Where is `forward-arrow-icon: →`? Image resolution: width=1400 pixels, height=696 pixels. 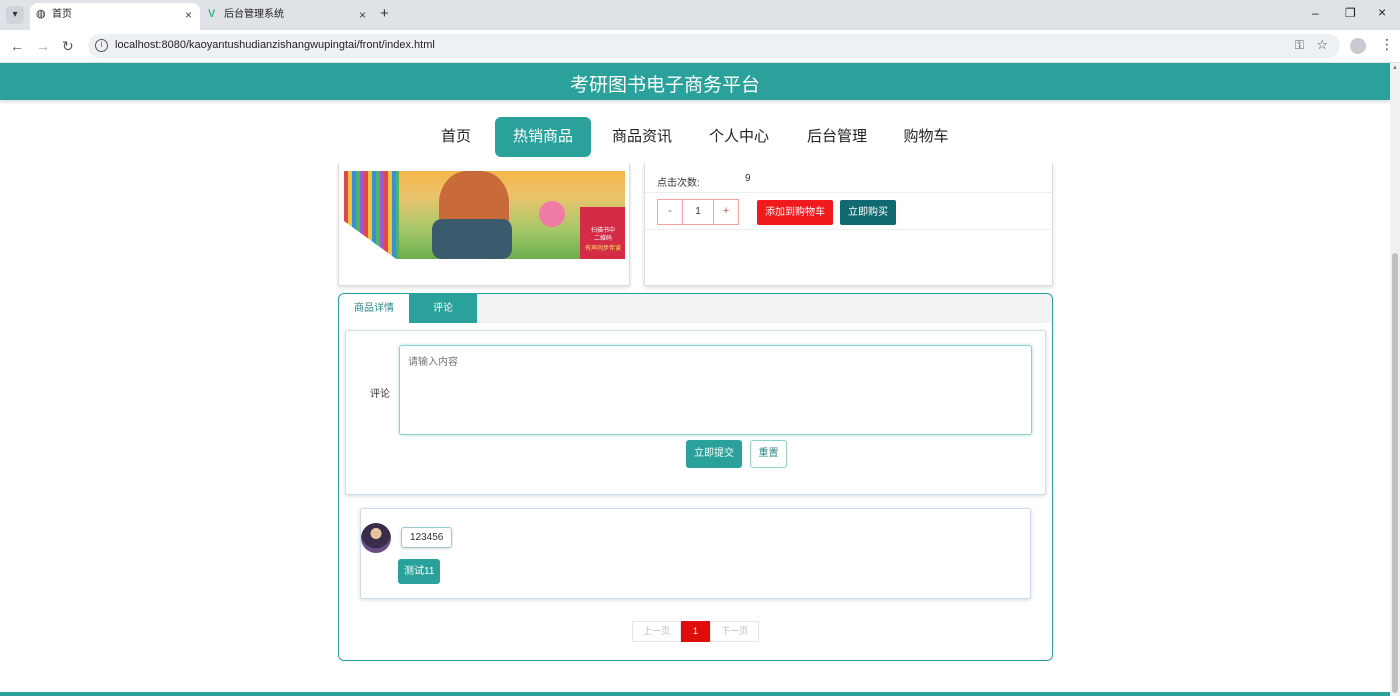
forward-arrow-icon: → is located at coordinates (43, 46).